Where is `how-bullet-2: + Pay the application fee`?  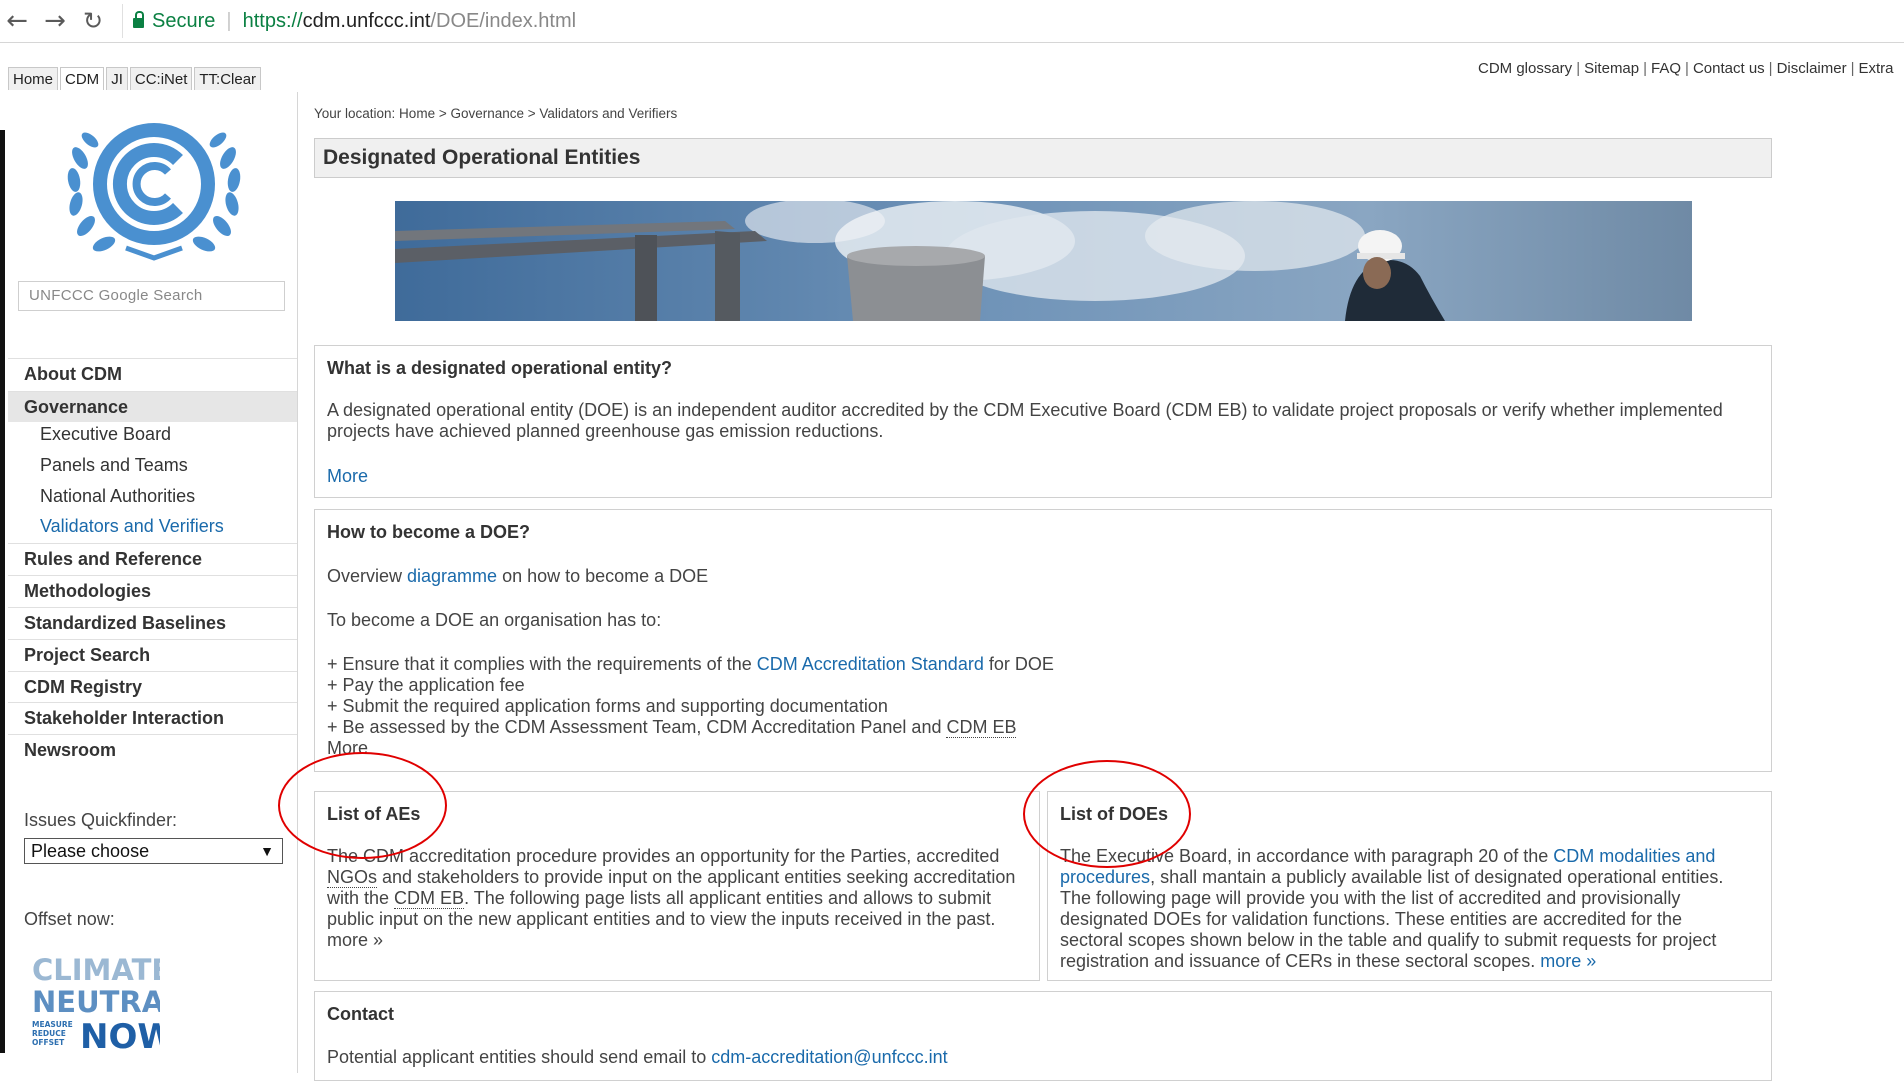 how-bullet-2: + Pay the application fee is located at coordinates (426, 685).